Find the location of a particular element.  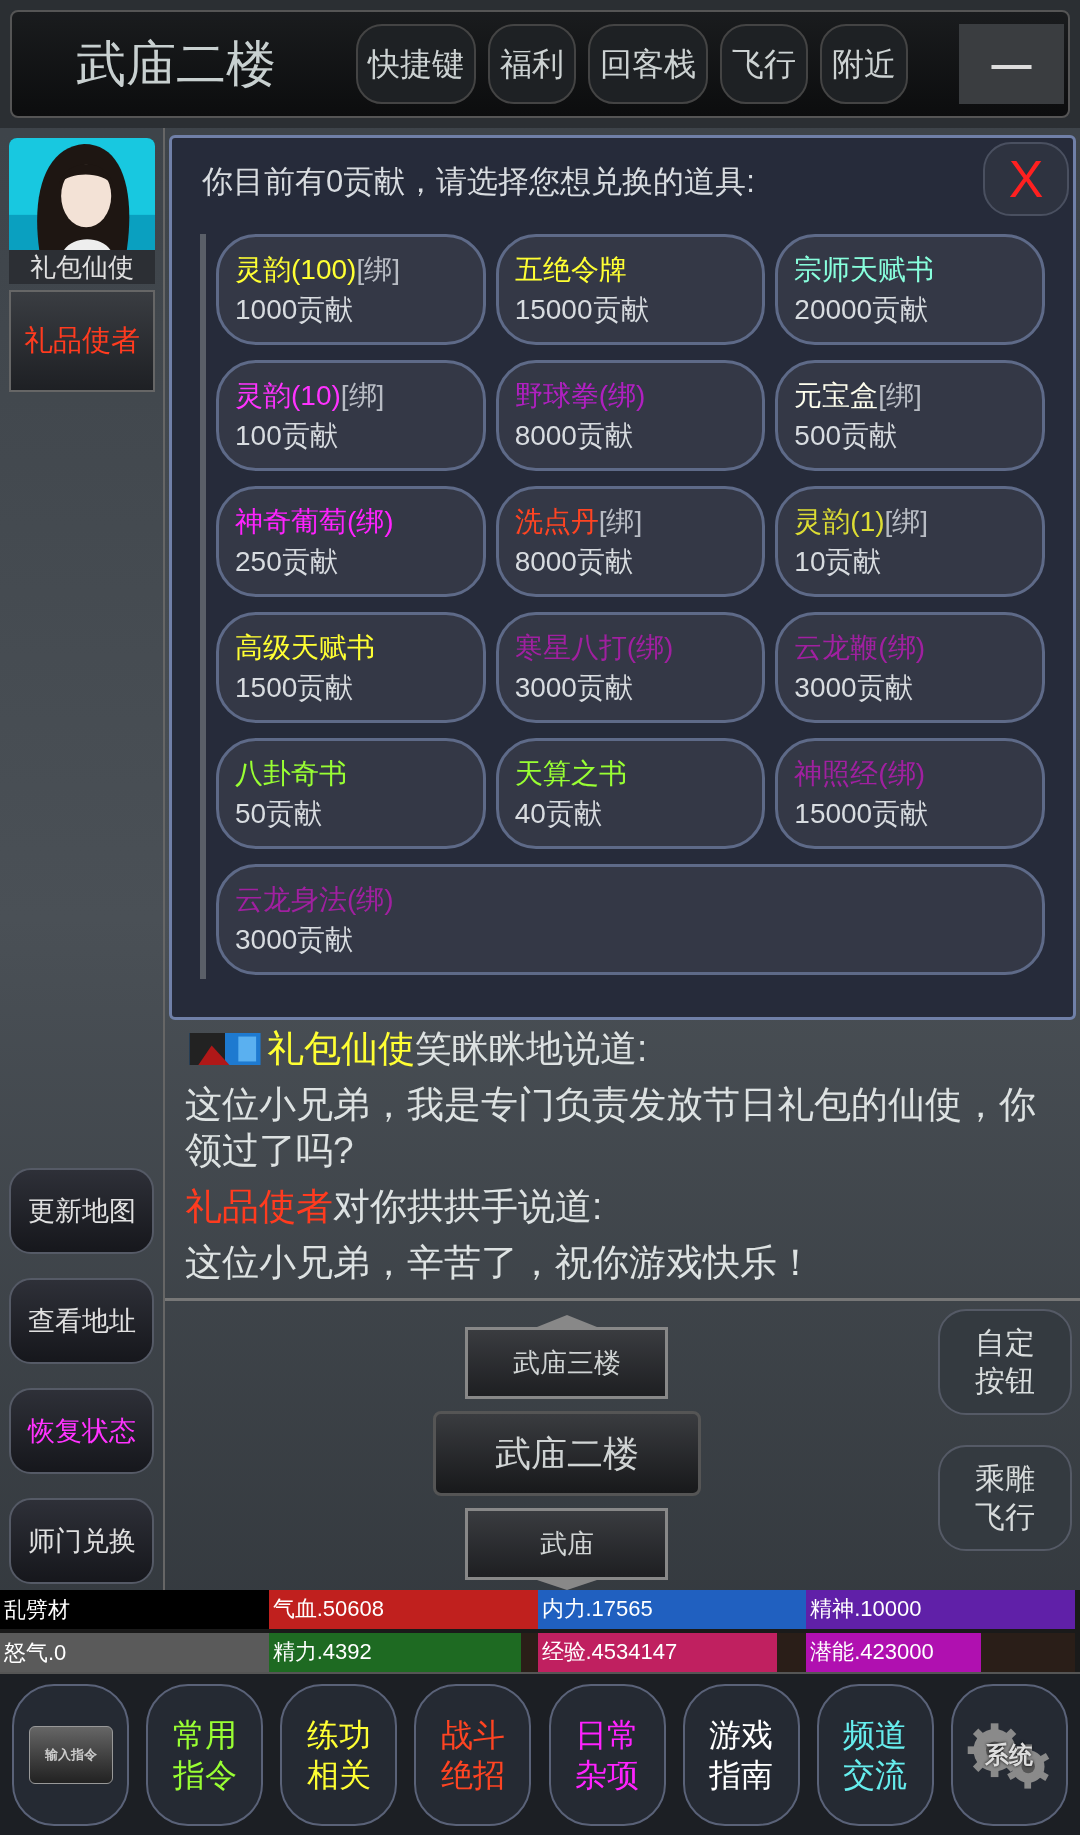

menu-button: 日常杂项 is located at coordinates (607, 1754).